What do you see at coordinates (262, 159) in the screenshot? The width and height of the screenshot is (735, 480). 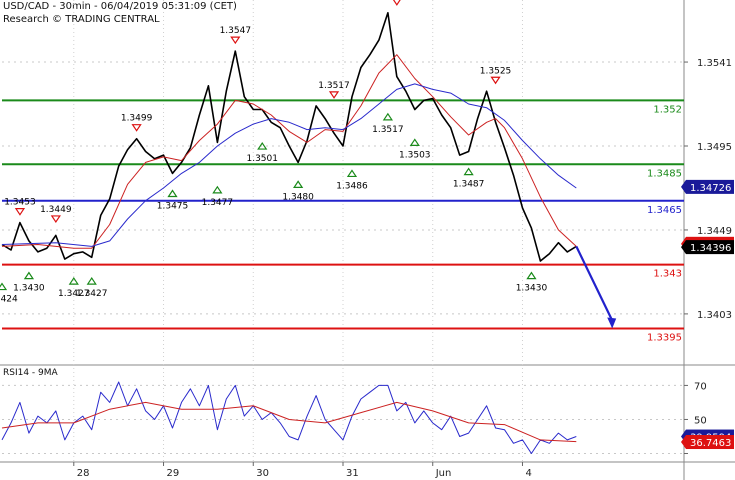 I see `pivot-low-label: 1.3501` at bounding box center [262, 159].